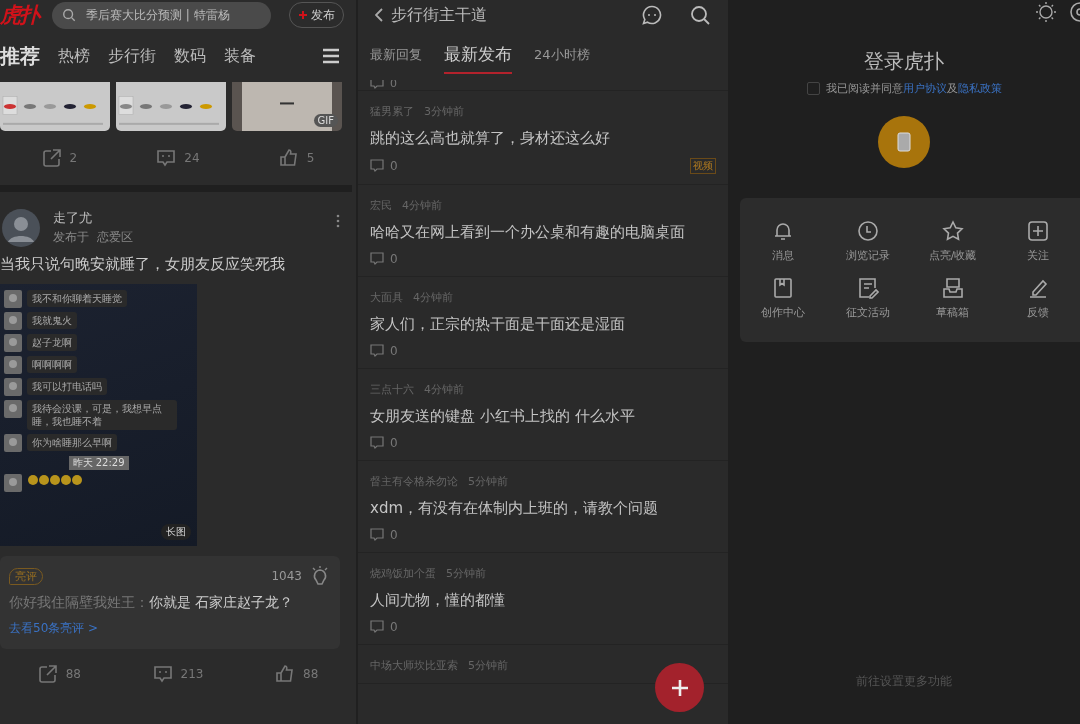 Image resolution: width=1080 pixels, height=724 pixels. I want to click on phone-icon, so click(904, 142).